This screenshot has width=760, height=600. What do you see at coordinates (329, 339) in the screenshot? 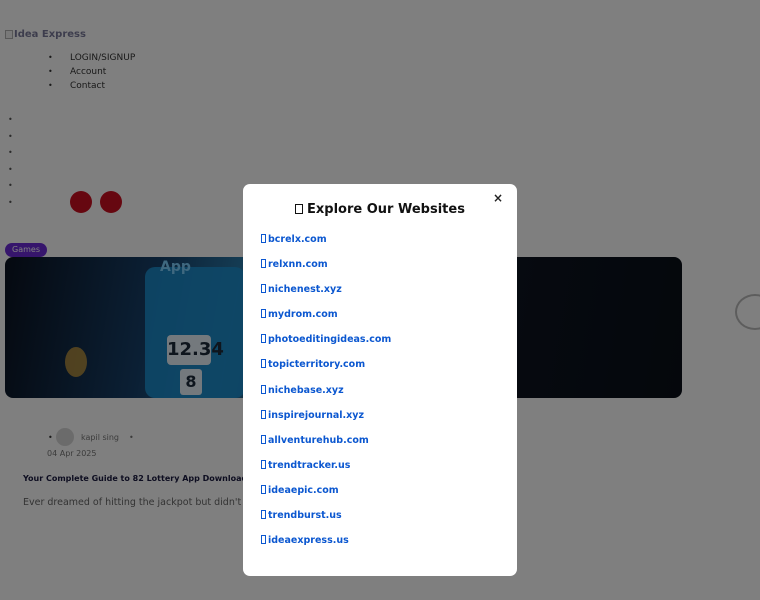
I see `website-link: photoeditingideas.com` at bounding box center [329, 339].